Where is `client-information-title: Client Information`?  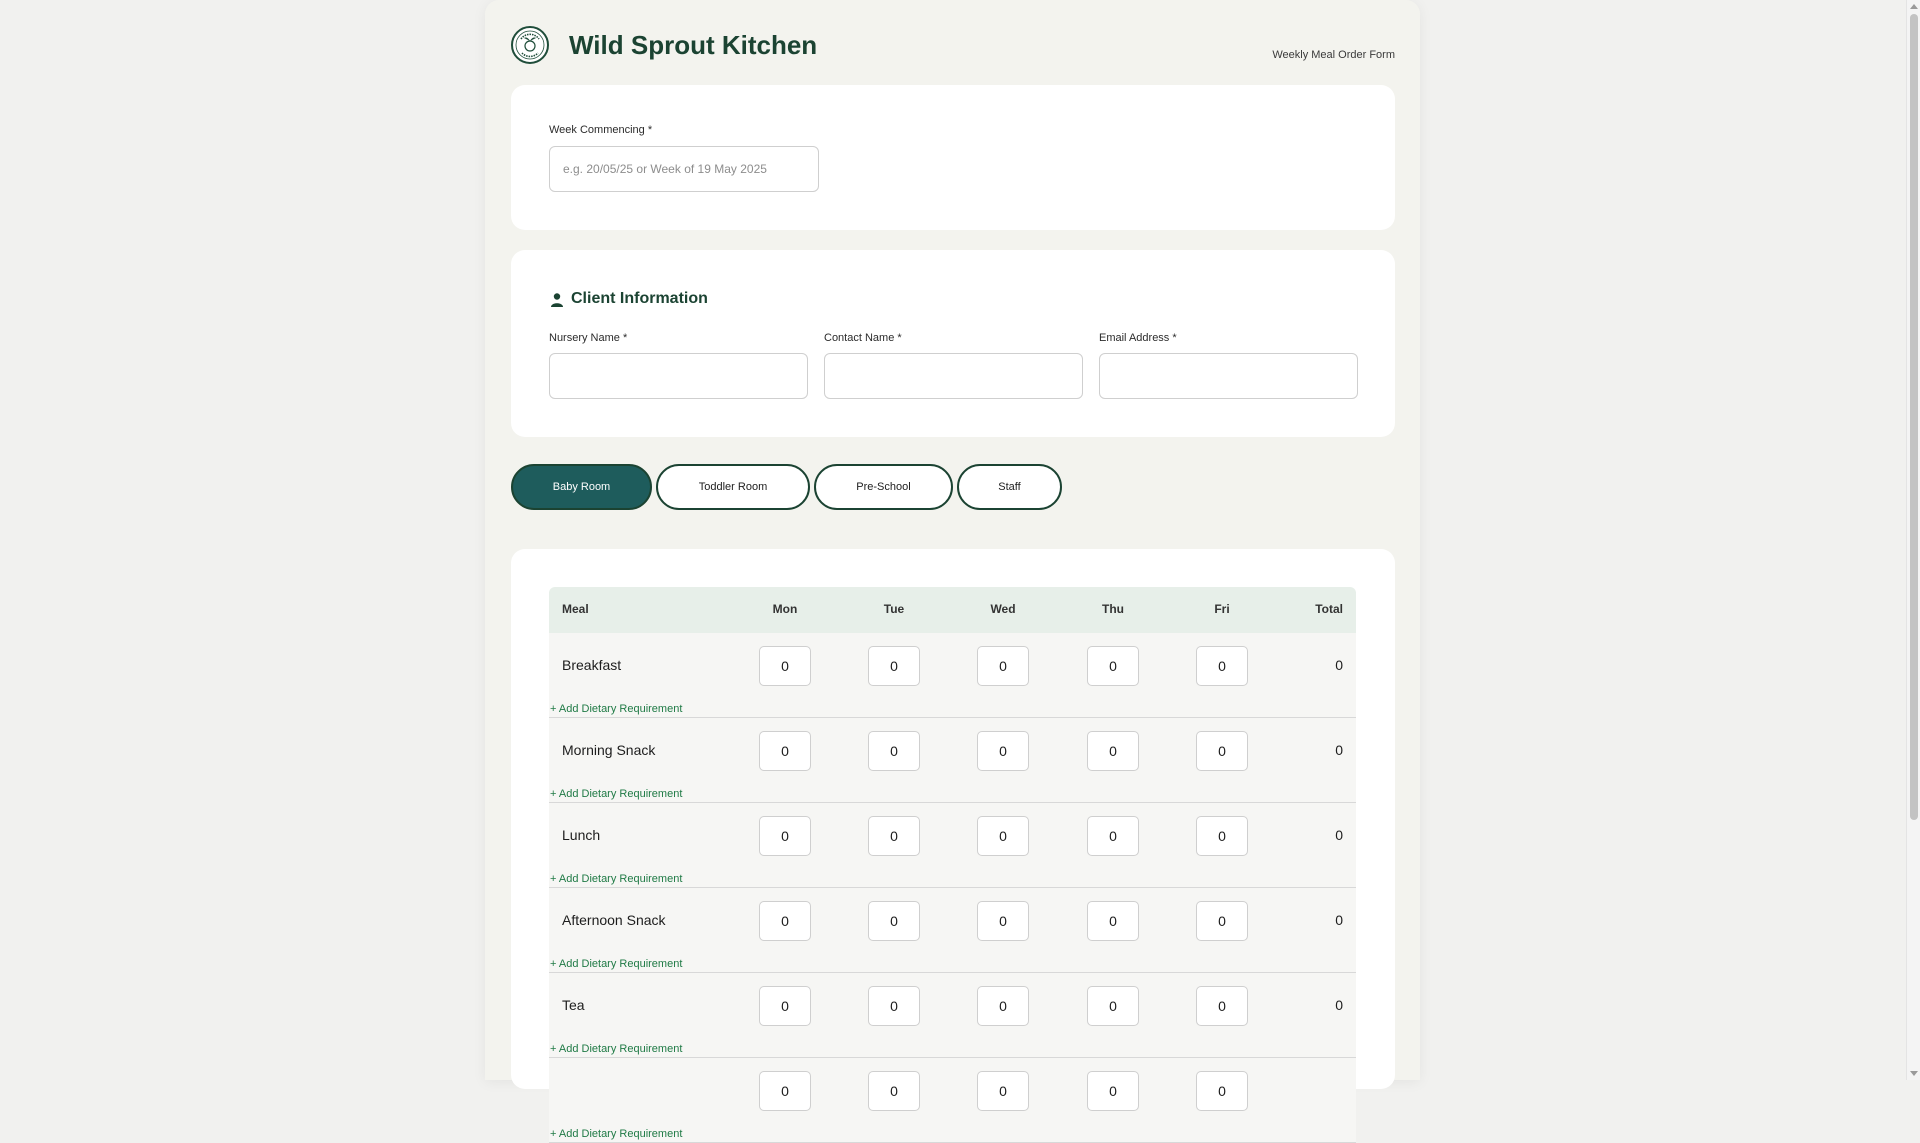 client-information-title: Client Information is located at coordinates (639, 298).